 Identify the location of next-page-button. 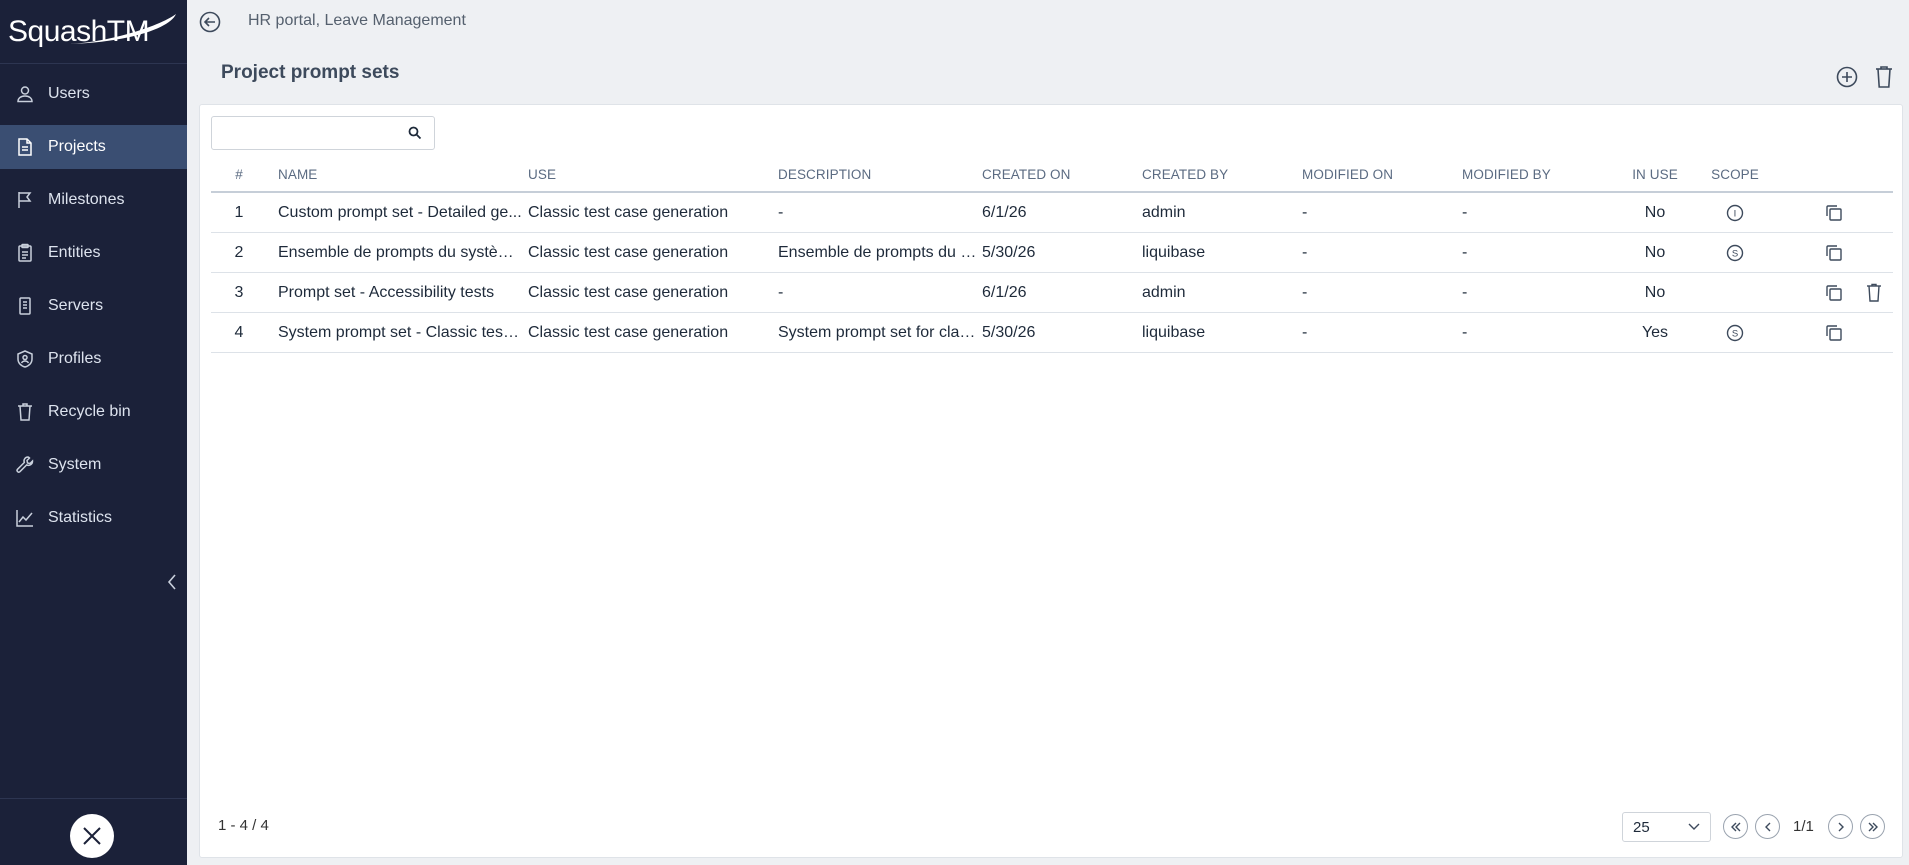
(1840, 826).